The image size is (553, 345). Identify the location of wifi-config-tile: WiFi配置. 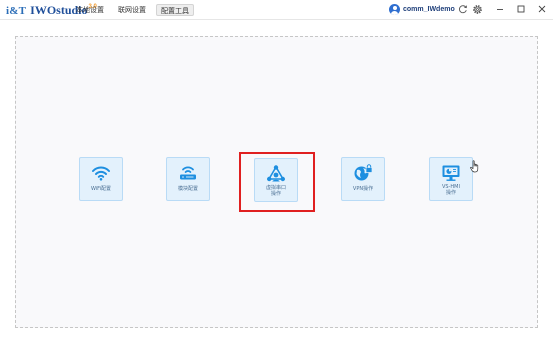
(101, 179).